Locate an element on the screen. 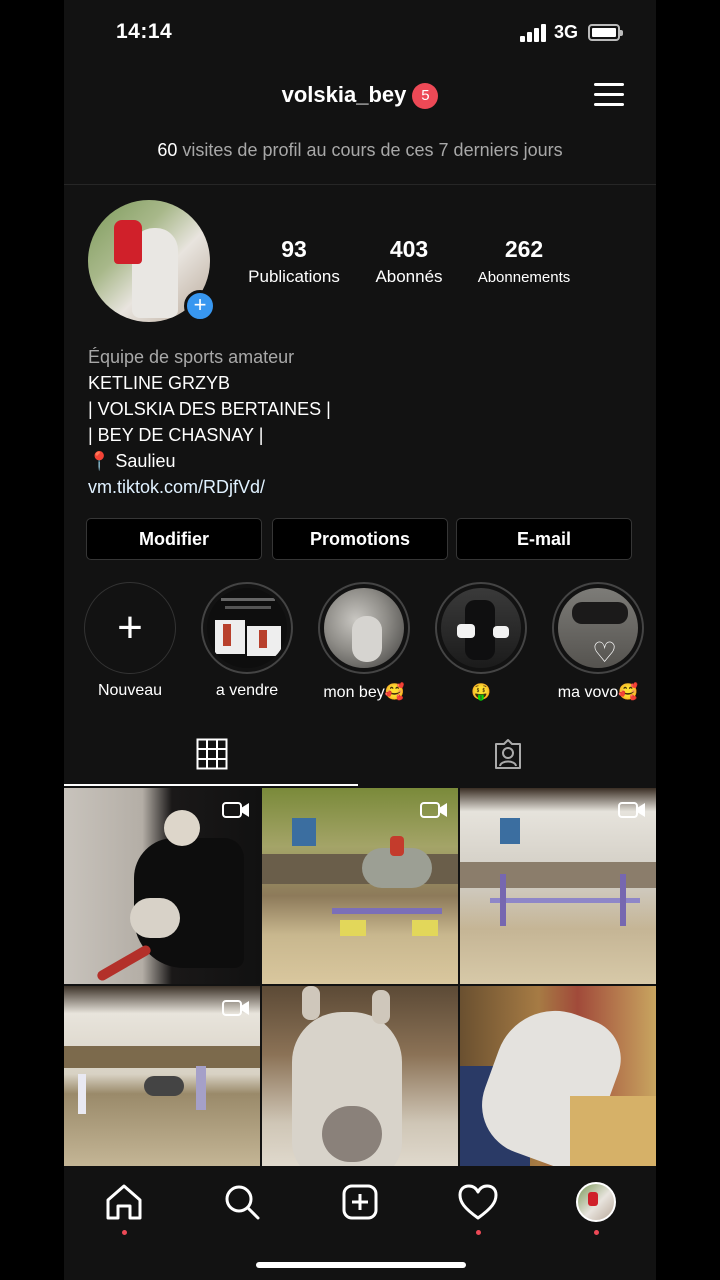 This screenshot has height=1280, width=720. nav-search is located at coordinates (242, 1202).